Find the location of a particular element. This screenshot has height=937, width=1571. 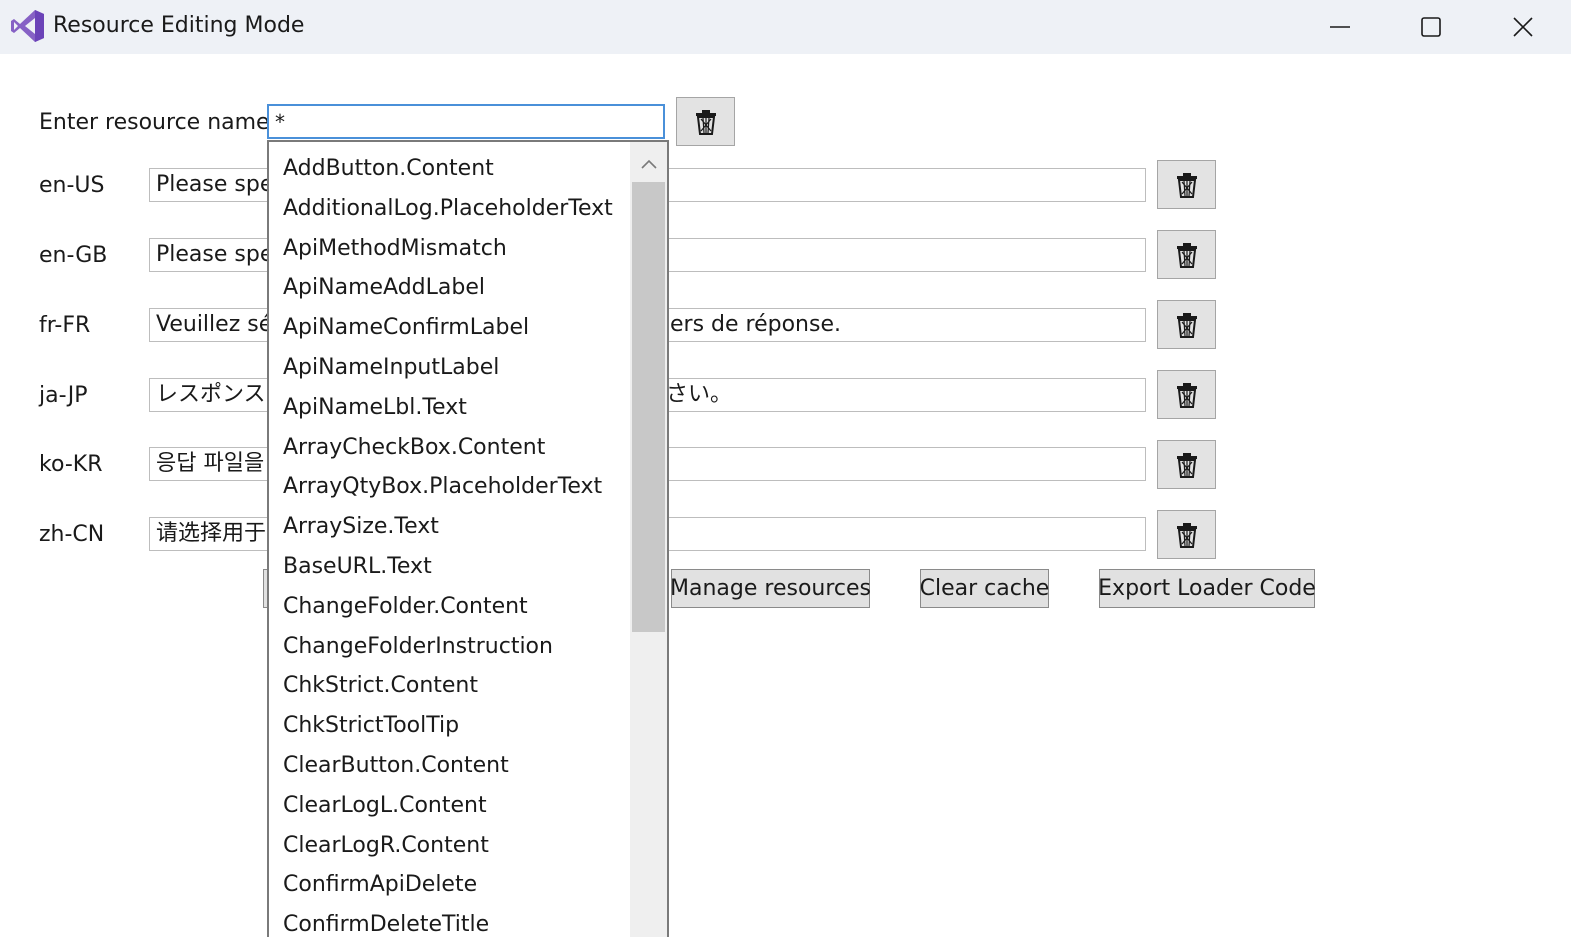

suggestion-item: ClearButton.Content is located at coordinates (449, 766).